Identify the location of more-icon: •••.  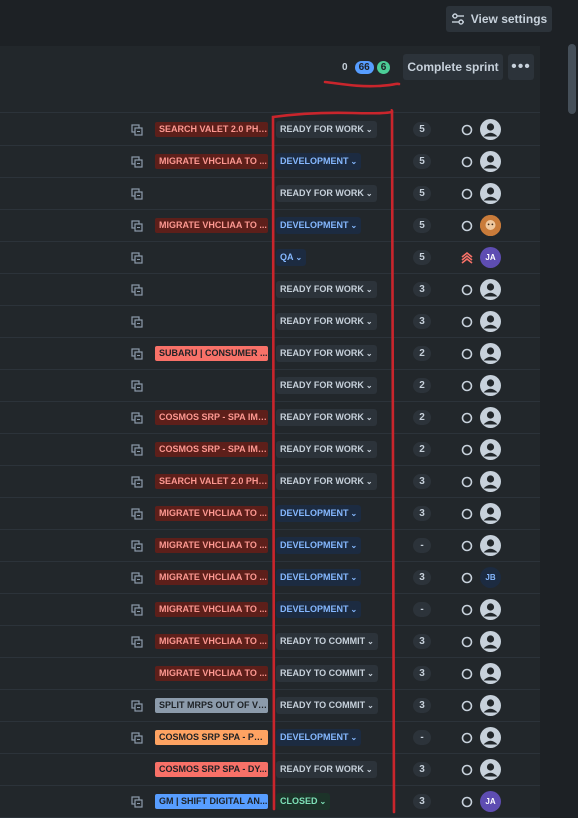
(521, 66).